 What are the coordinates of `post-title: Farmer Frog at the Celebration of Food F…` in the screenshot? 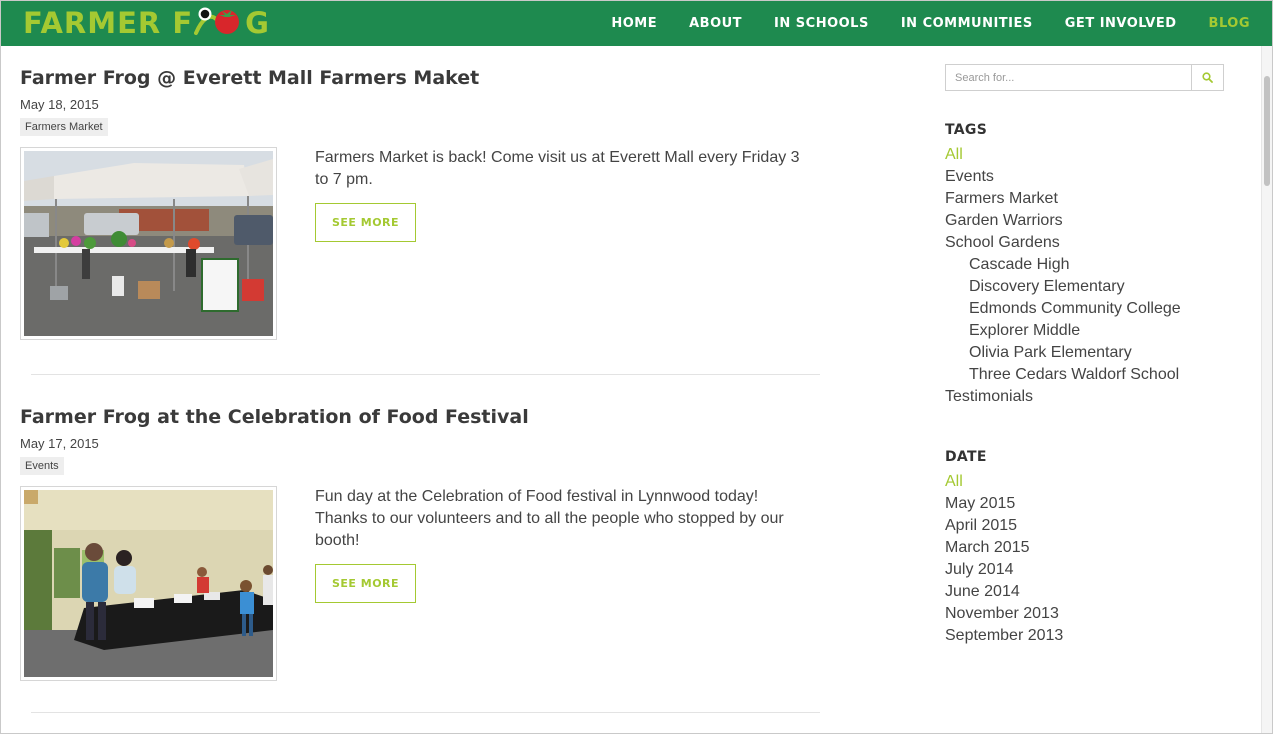 It's located at (420, 417).